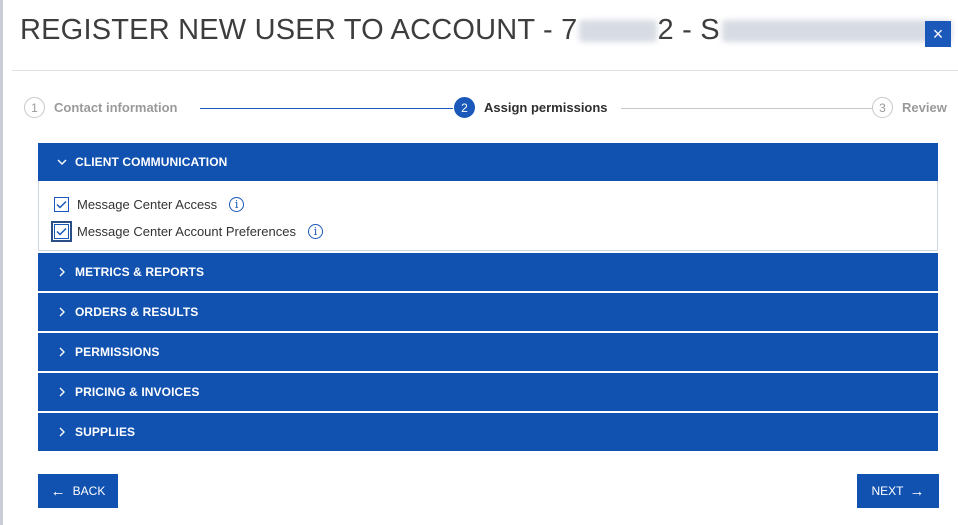 This screenshot has height=525, width=958. I want to click on arrow-right-icon: →, so click(917, 491).